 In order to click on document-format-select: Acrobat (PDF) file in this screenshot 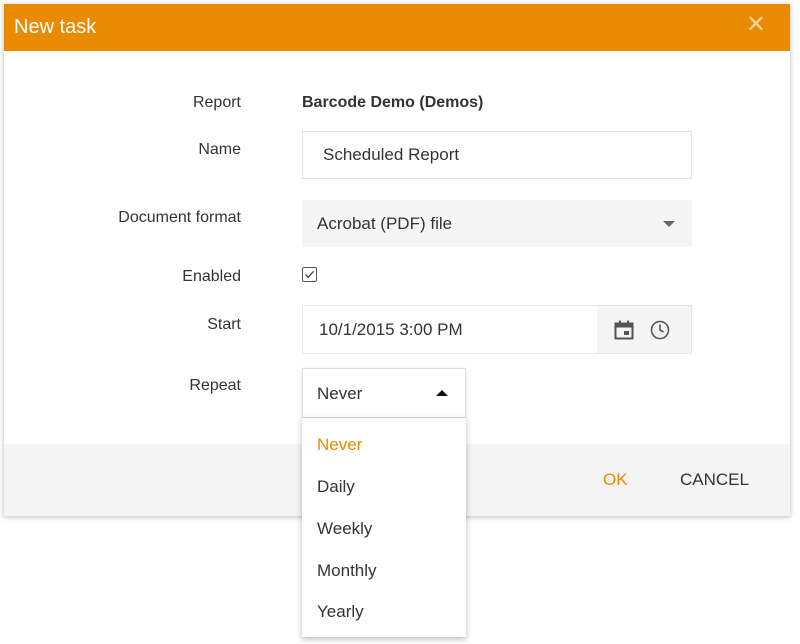, I will do `click(497, 223)`.